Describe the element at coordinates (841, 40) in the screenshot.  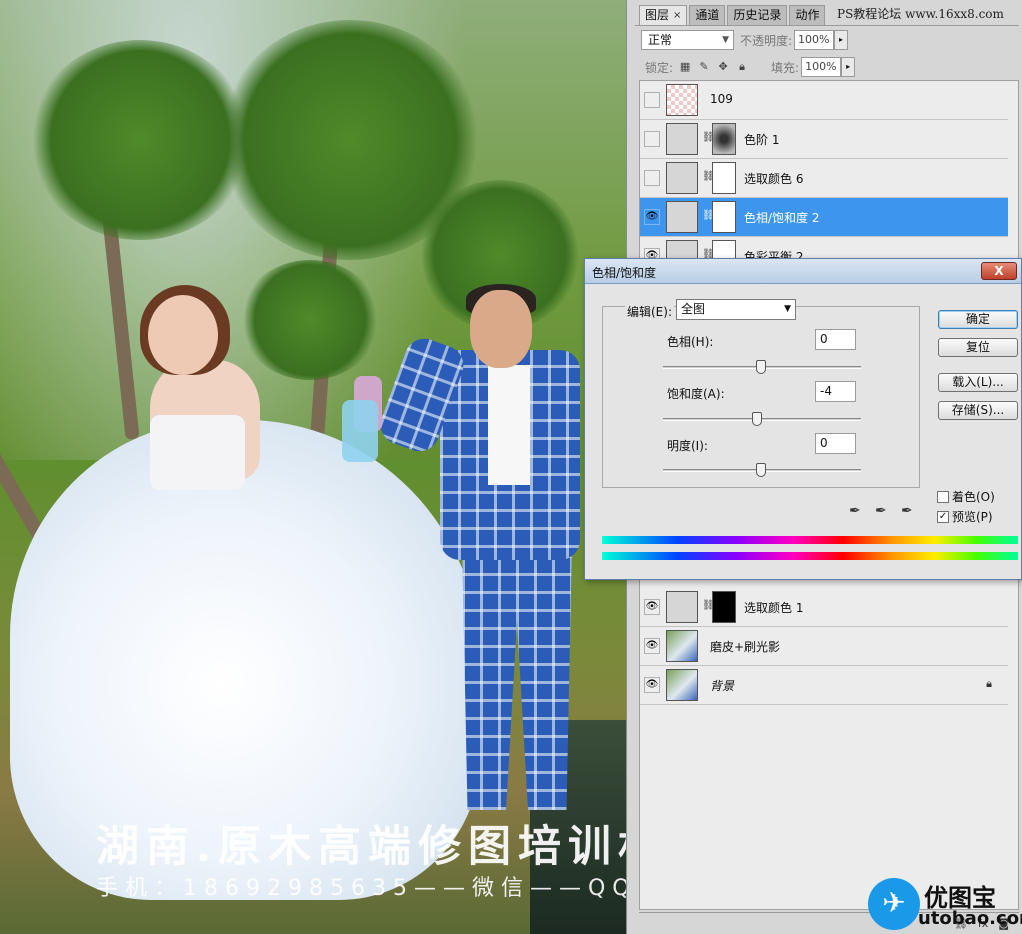
I see `opacity-arrow-icon: ▸` at that location.